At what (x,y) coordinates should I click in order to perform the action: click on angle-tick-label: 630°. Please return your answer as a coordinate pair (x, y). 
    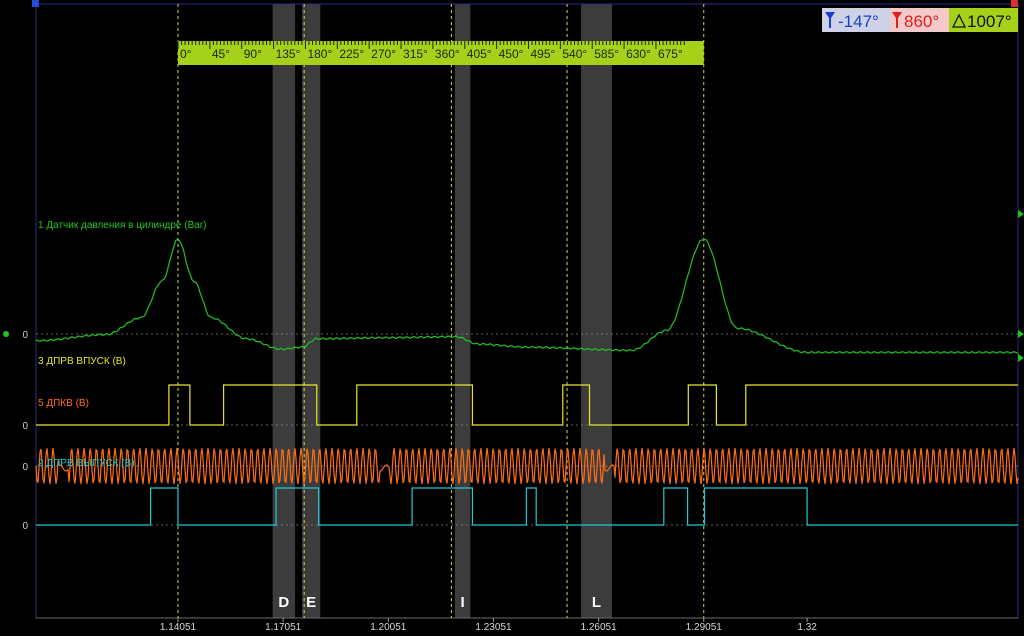
    Looking at the image, I should click on (638, 54).